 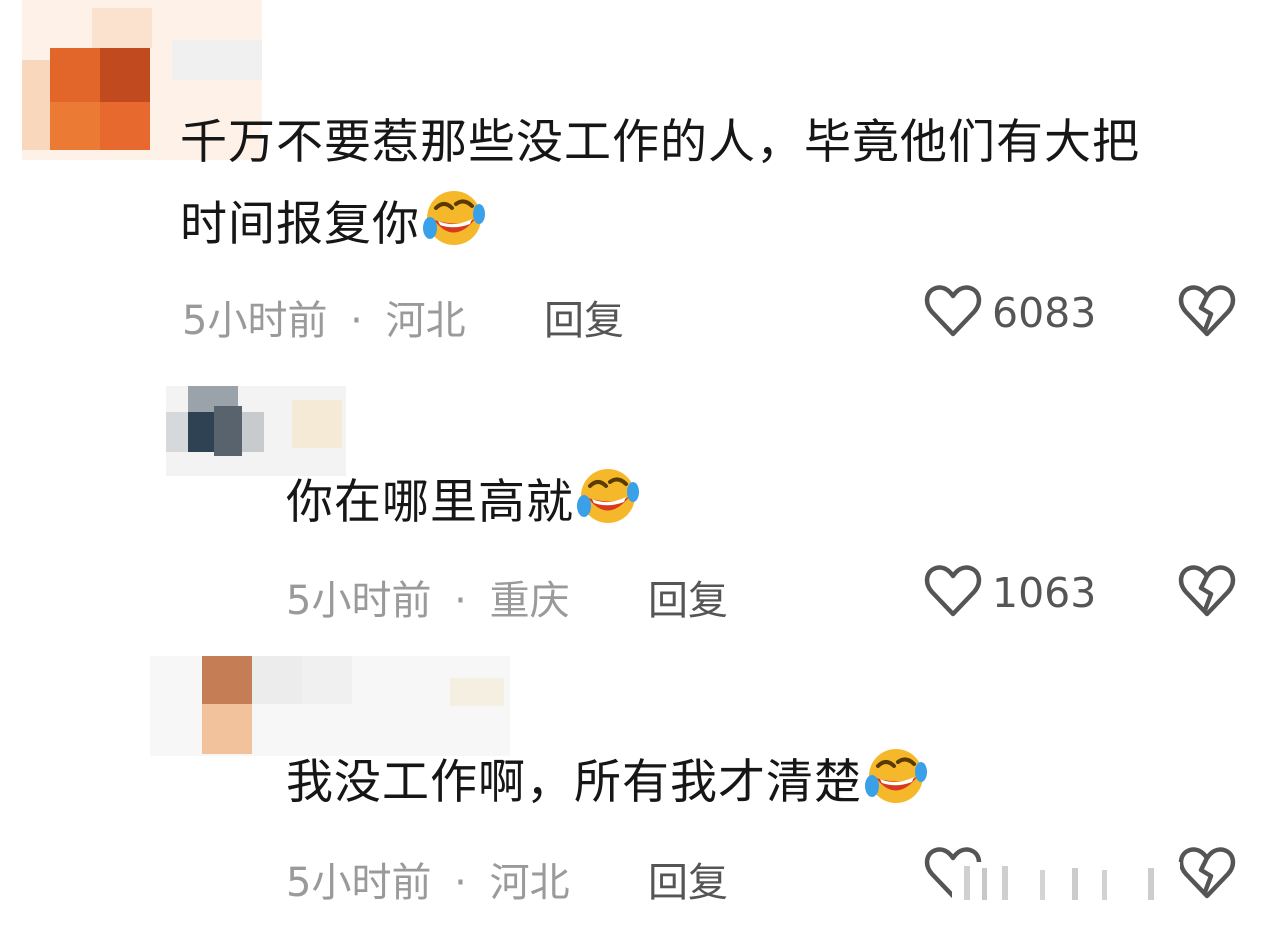 I want to click on comment-text: 你在哪里高就, so click(x=463, y=507).